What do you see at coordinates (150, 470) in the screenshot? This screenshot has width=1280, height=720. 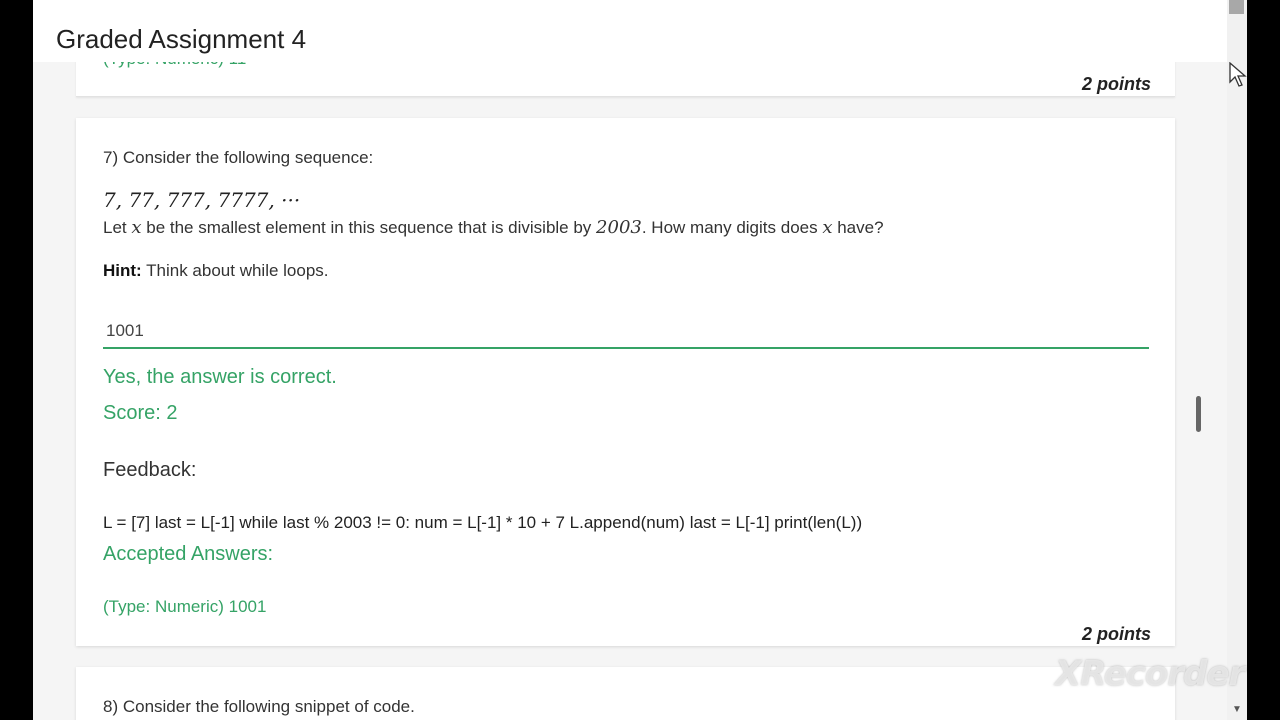 I see `feedback-heading: Feedback:` at bounding box center [150, 470].